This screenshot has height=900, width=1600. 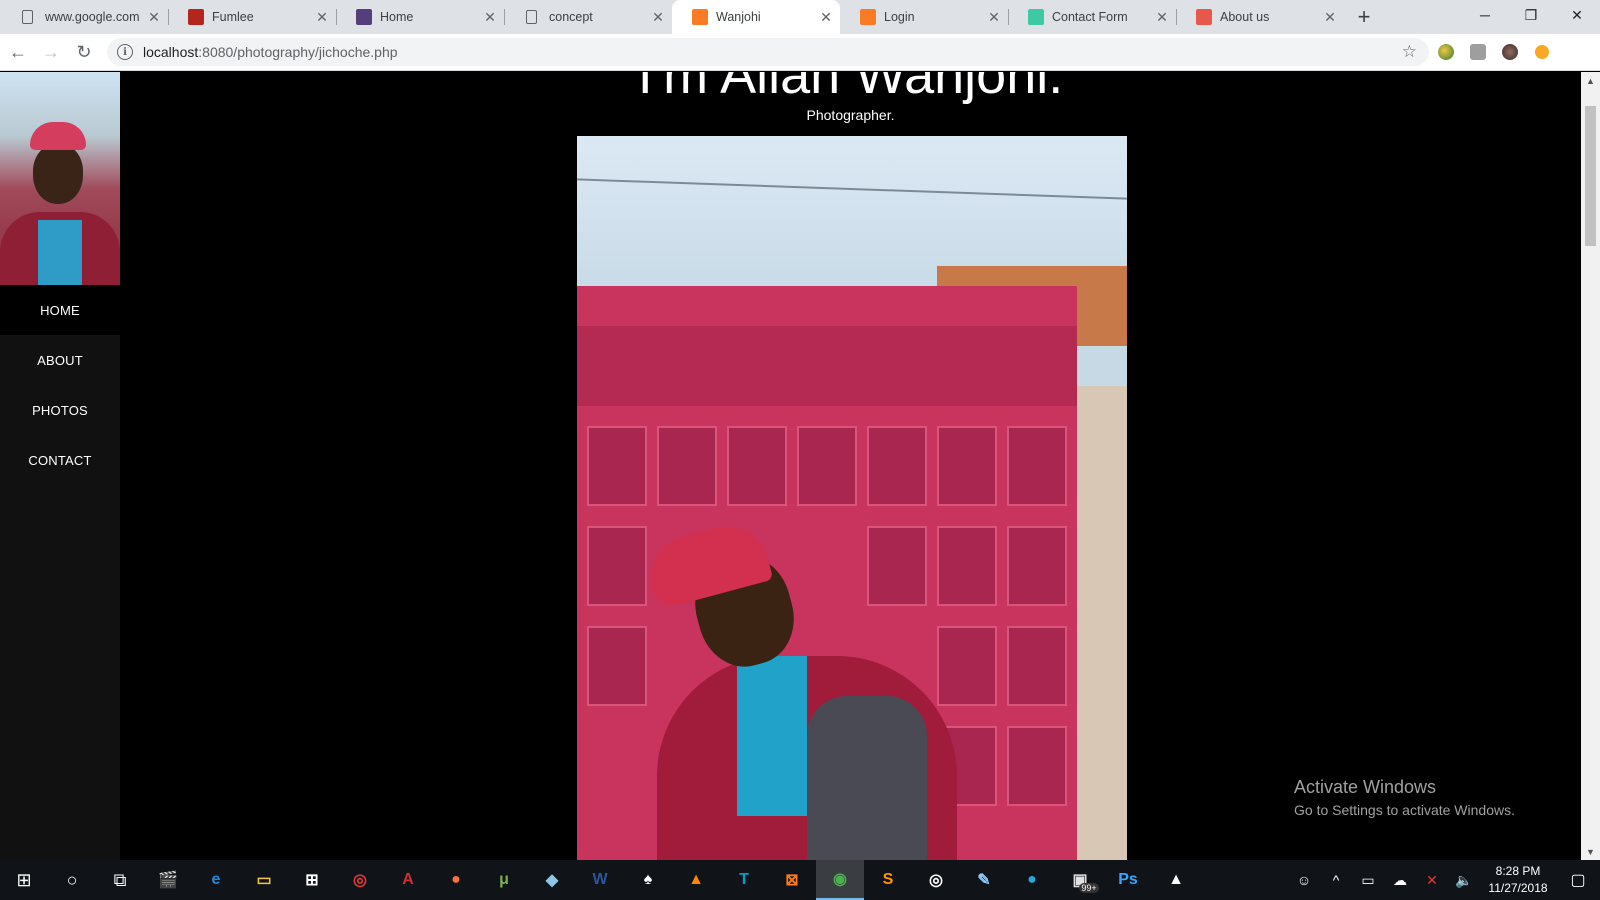 I want to click on cloud-sync-icon: ☁, so click(x=1400, y=880).